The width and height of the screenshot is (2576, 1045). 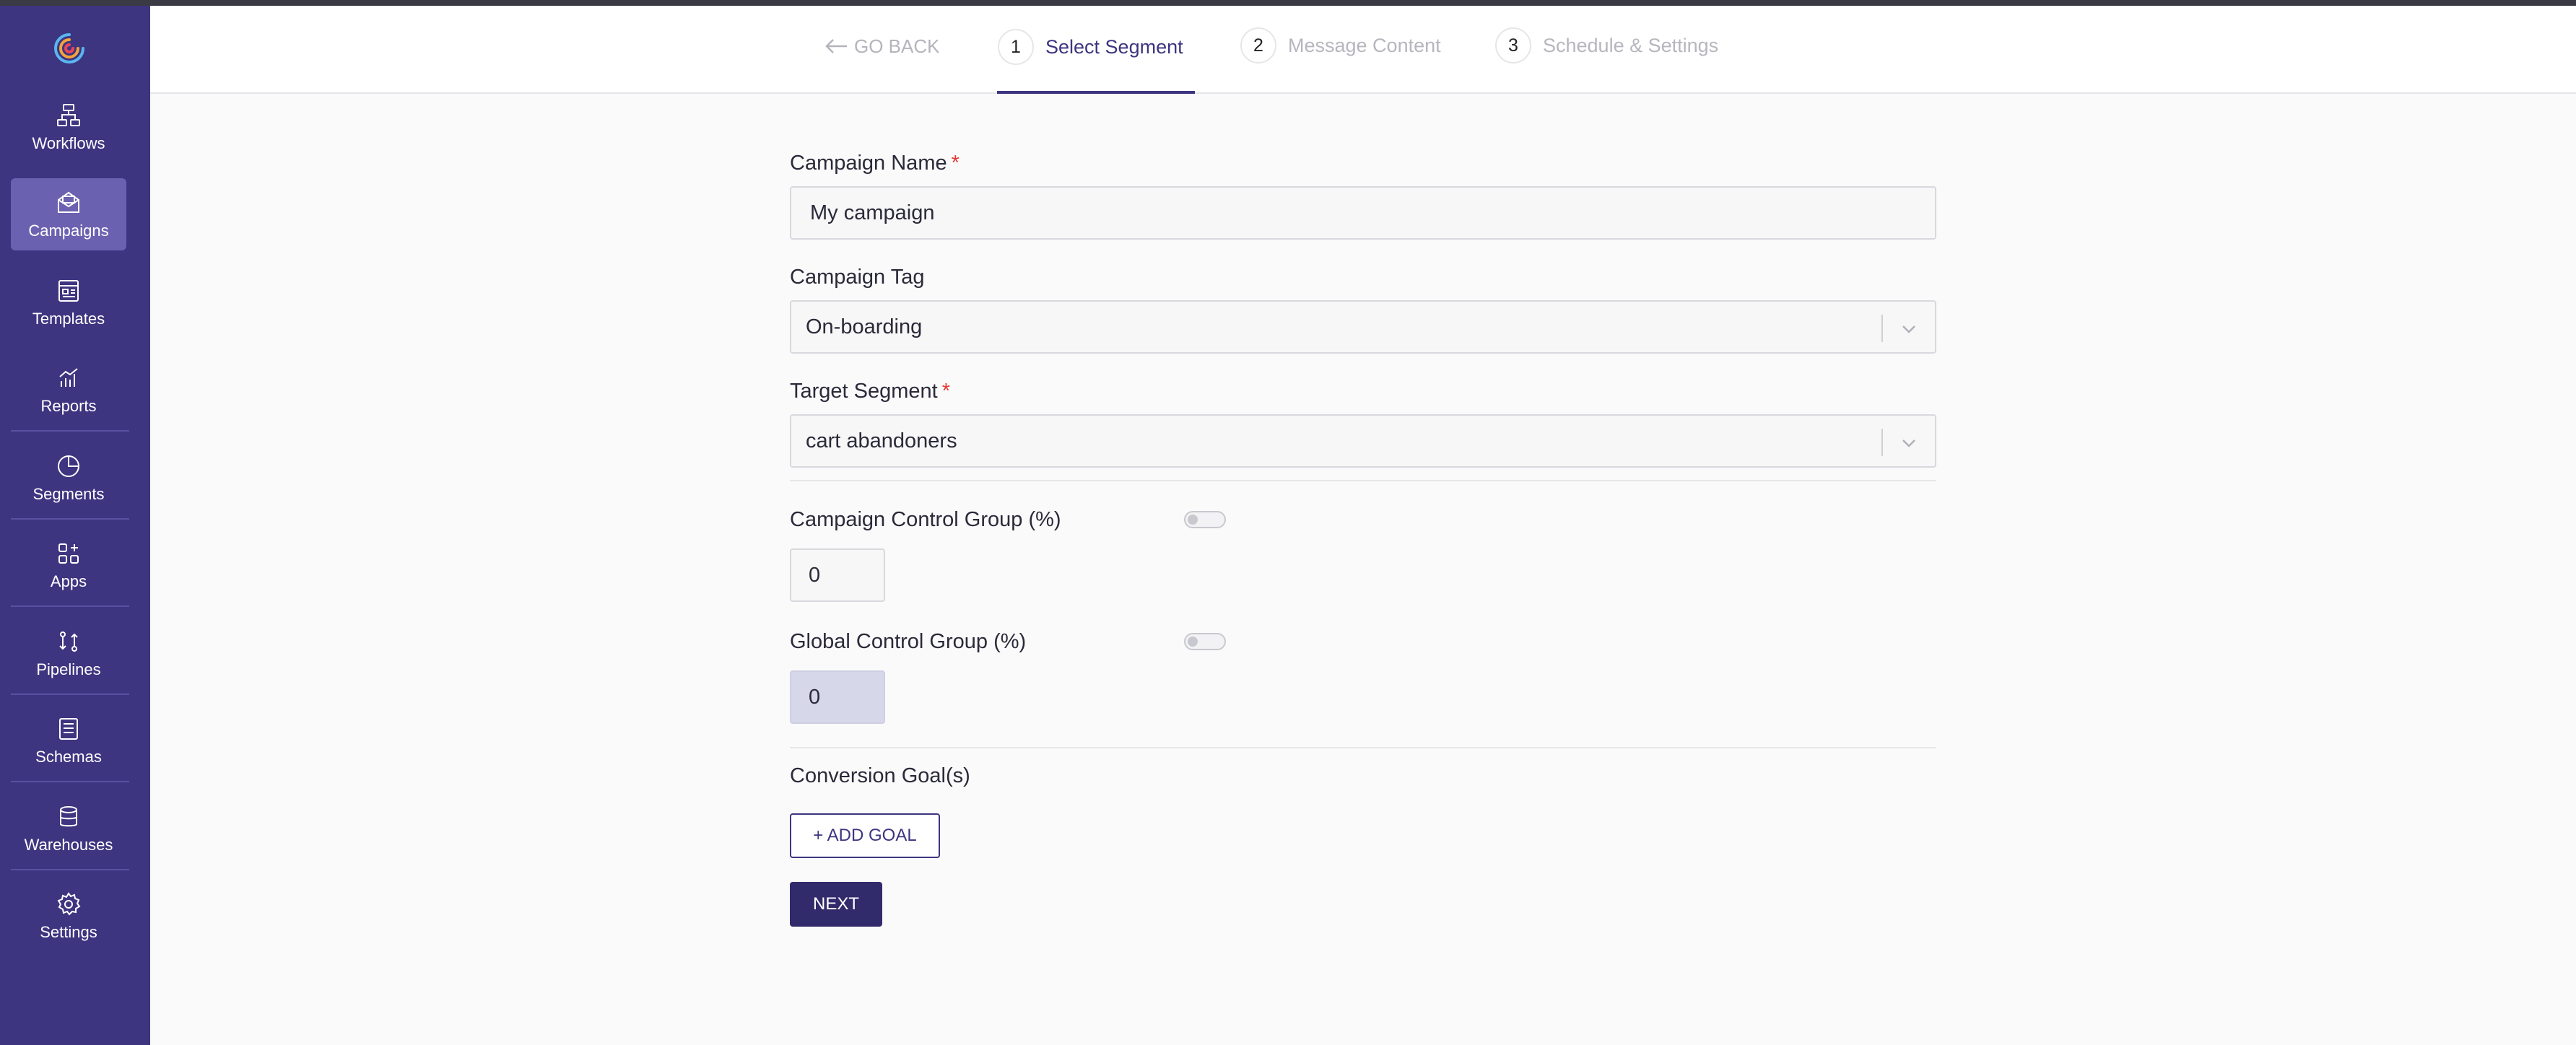 What do you see at coordinates (68, 466) in the screenshot?
I see `segments-icon` at bounding box center [68, 466].